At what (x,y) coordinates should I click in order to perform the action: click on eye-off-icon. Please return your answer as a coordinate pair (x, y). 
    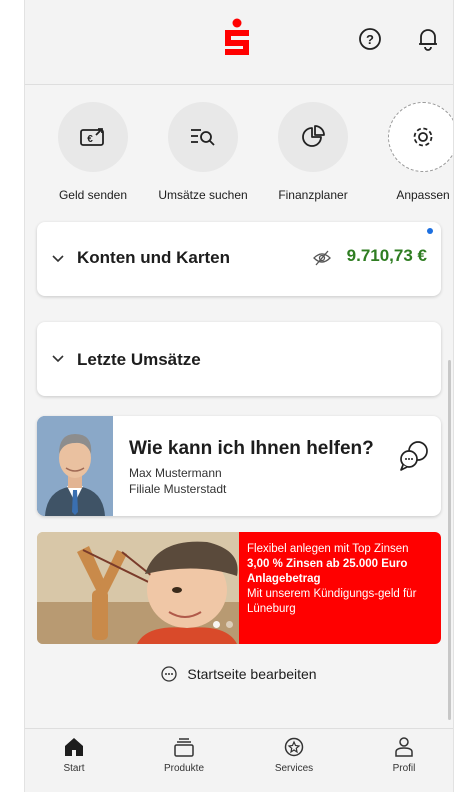
    Looking at the image, I should click on (322, 258).